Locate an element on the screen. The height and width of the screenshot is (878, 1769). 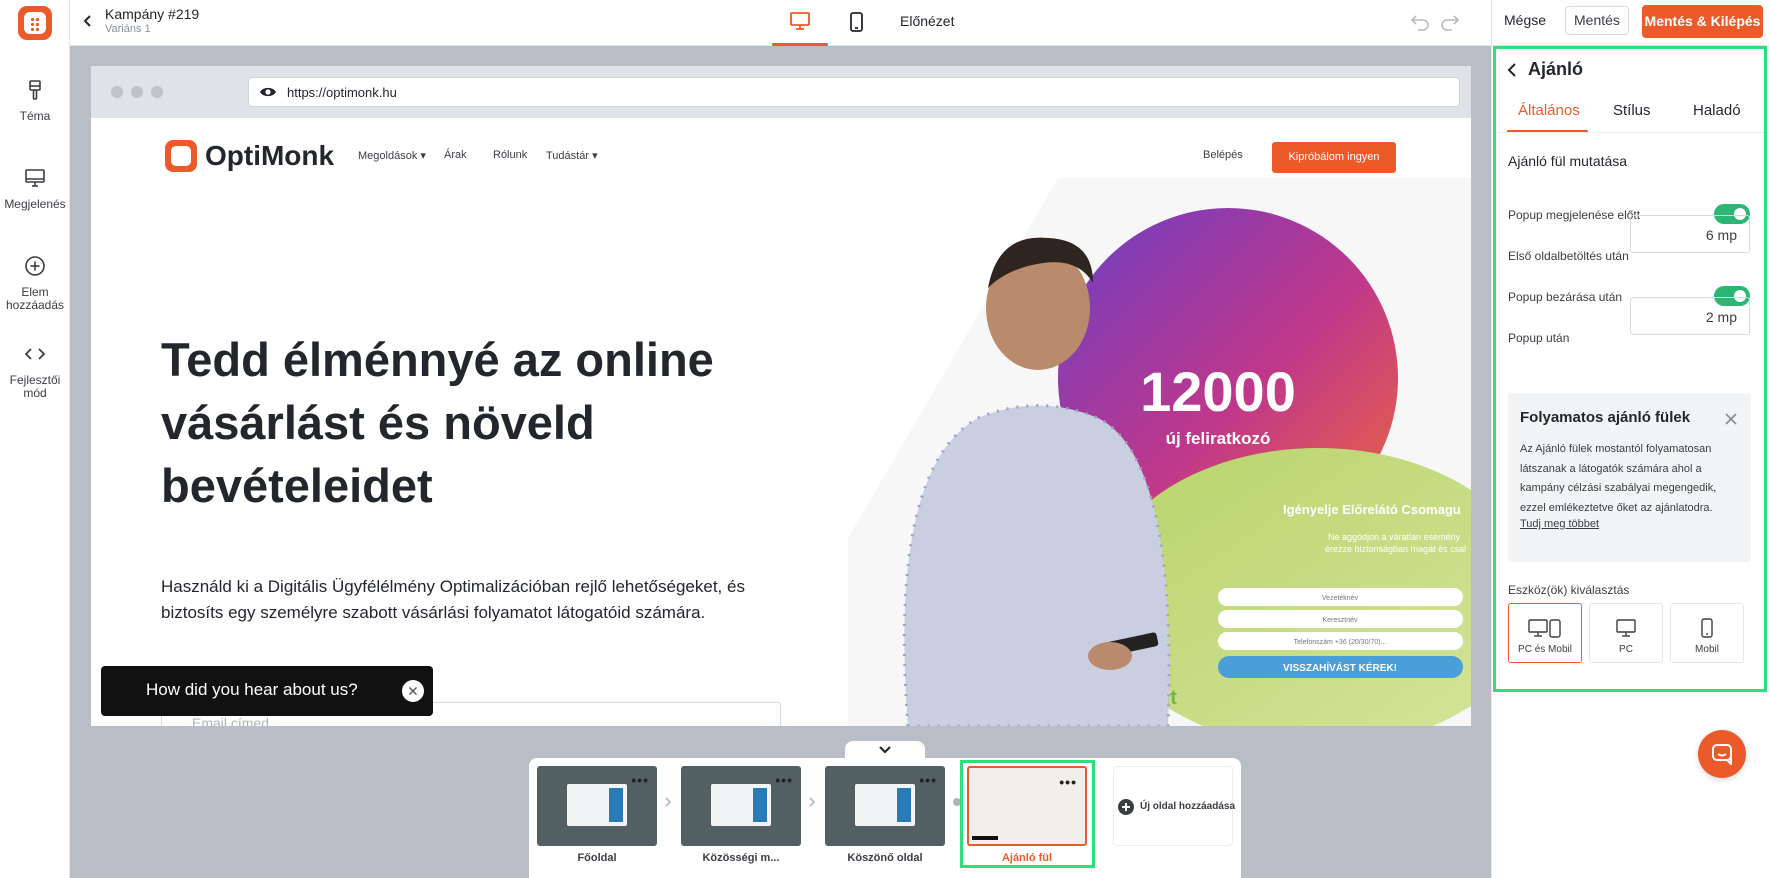
page-label: Köszönő oldal is located at coordinates (885, 858).